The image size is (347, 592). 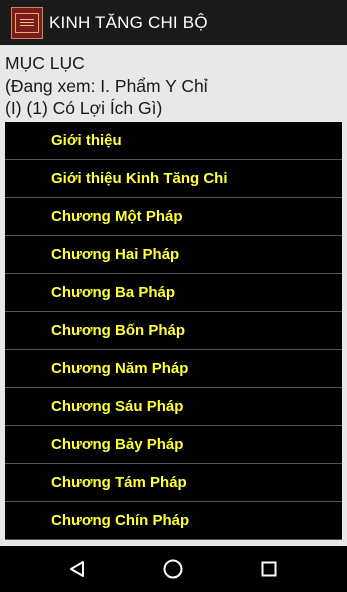 I want to click on list-item-chuong-6: Chương Sáu Pháp, so click(x=173, y=407).